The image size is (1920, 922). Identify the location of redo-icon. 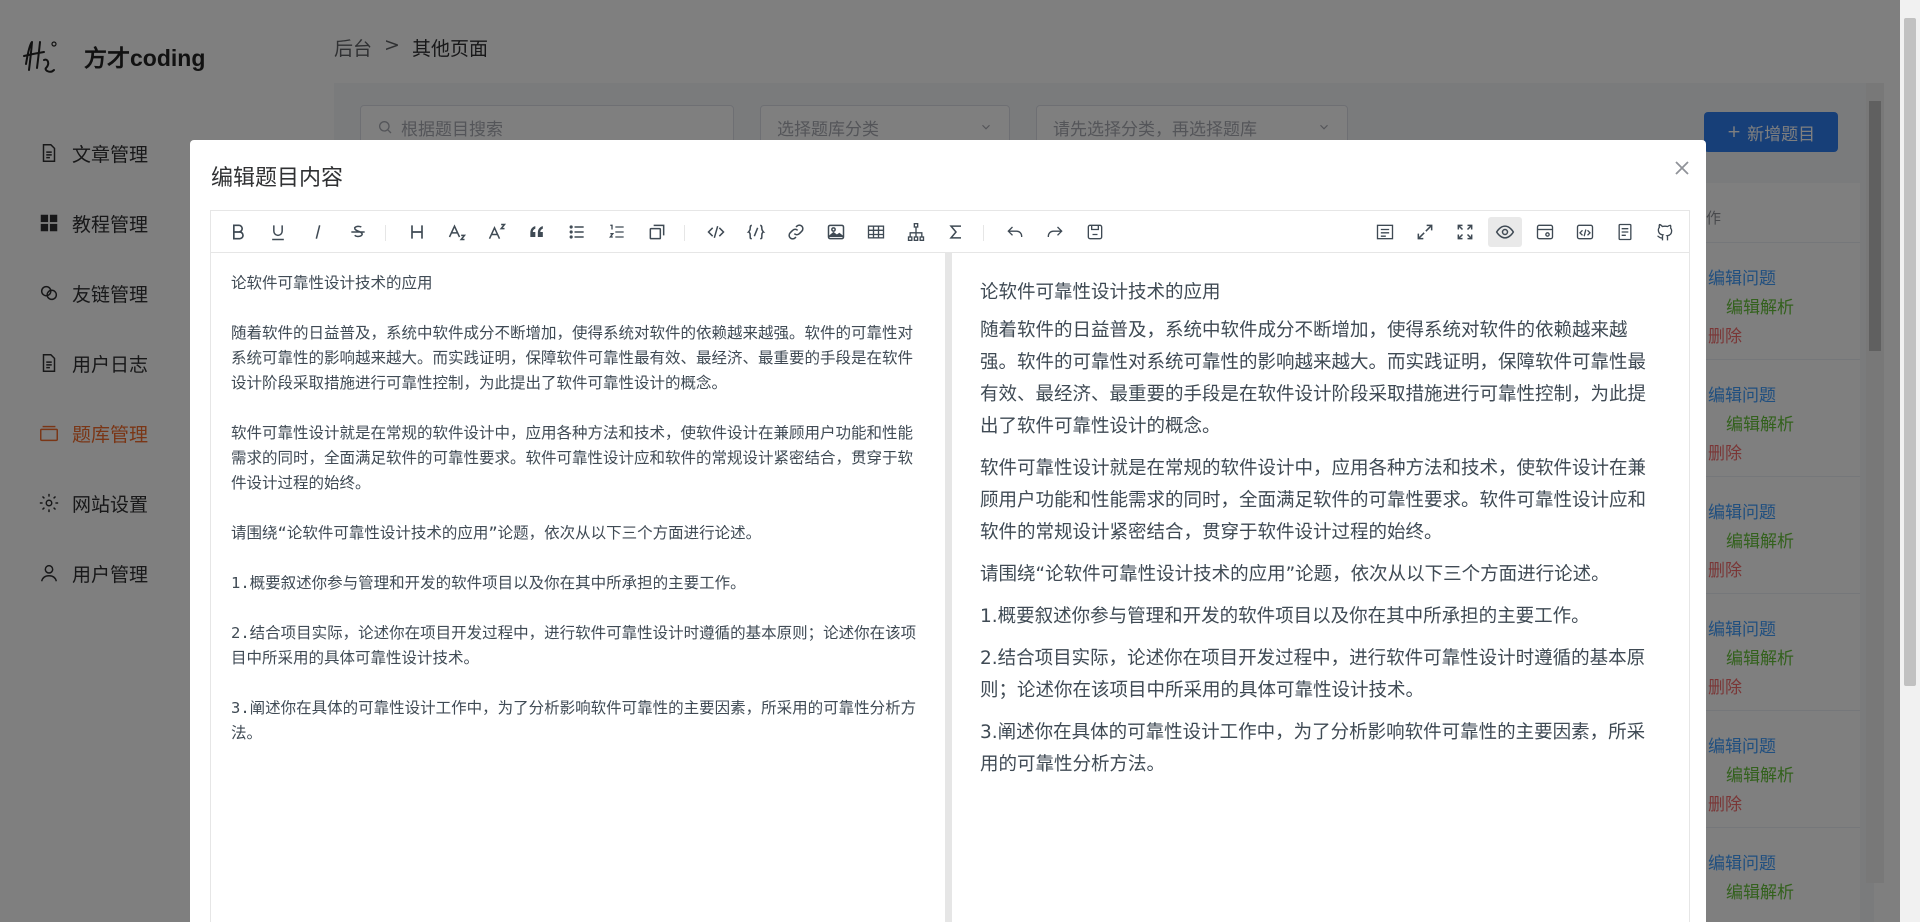
(1055, 231).